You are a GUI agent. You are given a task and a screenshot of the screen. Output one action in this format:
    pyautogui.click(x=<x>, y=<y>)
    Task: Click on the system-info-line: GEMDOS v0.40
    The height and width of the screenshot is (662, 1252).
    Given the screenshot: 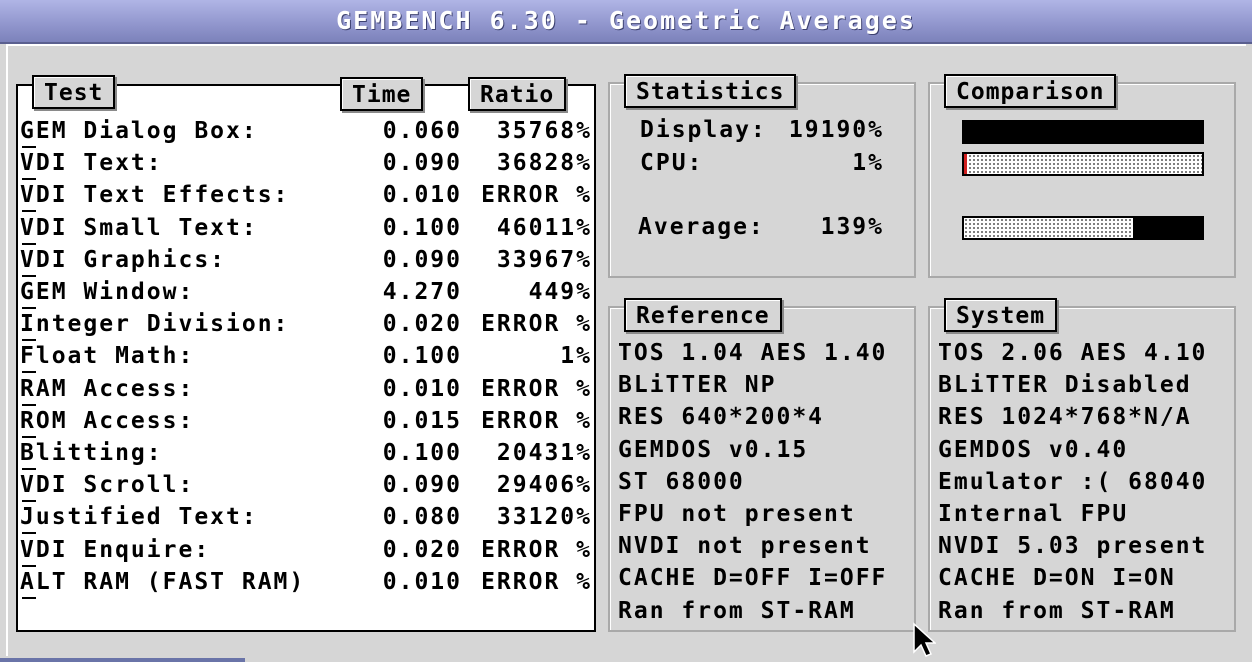 What is the action you would take?
    pyautogui.click(x=1033, y=449)
    